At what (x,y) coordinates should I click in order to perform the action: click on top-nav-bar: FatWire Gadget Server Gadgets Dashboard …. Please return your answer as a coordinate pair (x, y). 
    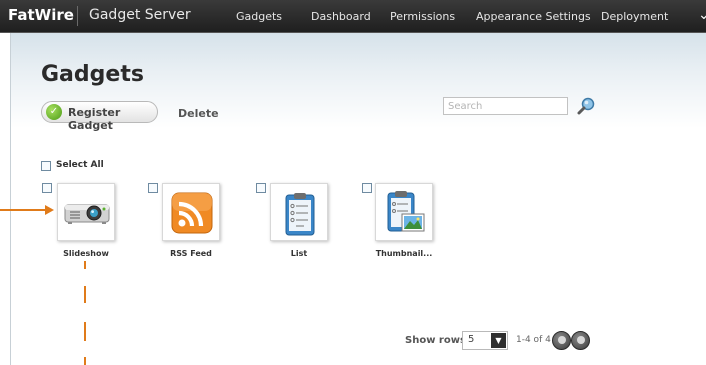
    Looking at the image, I should click on (353, 16).